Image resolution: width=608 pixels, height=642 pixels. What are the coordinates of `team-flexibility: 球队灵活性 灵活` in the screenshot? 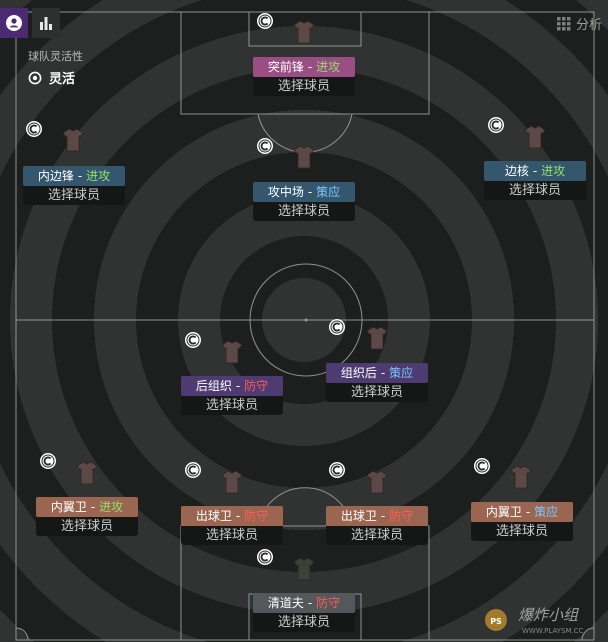 It's located at (55, 67).